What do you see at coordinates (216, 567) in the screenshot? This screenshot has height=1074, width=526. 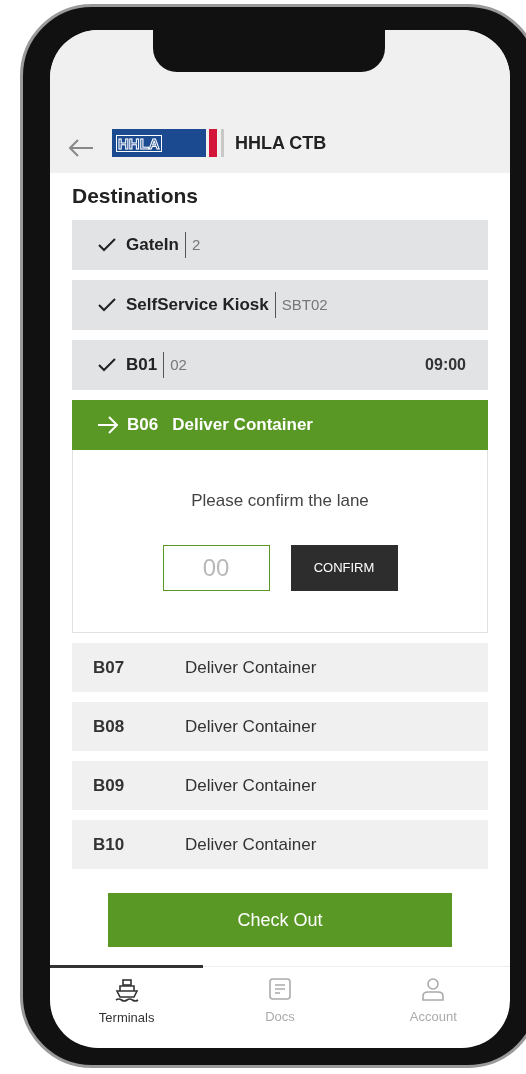 I see `lane-input-field: 00` at bounding box center [216, 567].